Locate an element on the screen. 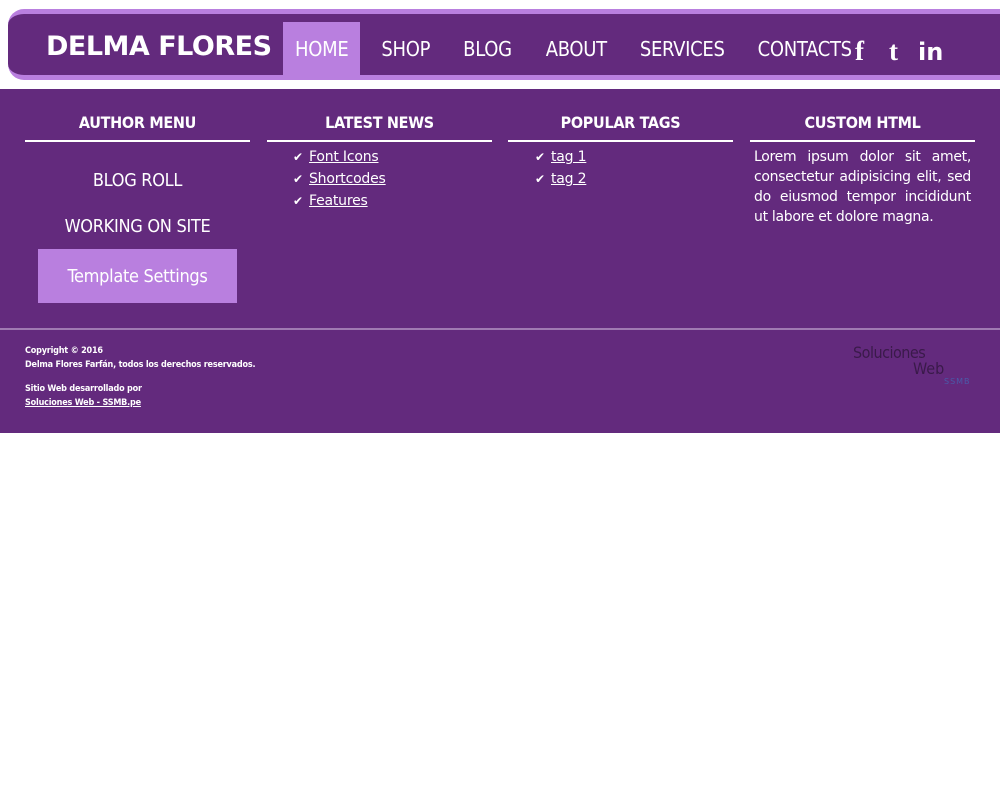 The height and width of the screenshot is (802, 1000). list-item: ✔ Features is located at coordinates (339, 201).